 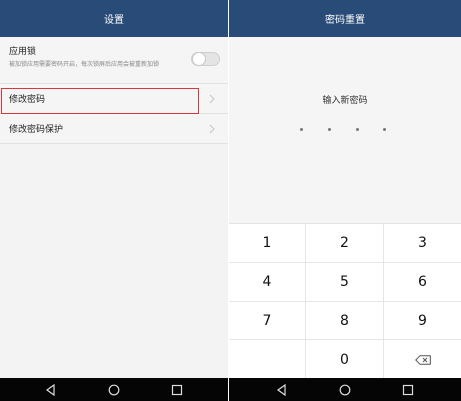 What do you see at coordinates (267, 320) in the screenshot?
I see `key-7: 7` at bounding box center [267, 320].